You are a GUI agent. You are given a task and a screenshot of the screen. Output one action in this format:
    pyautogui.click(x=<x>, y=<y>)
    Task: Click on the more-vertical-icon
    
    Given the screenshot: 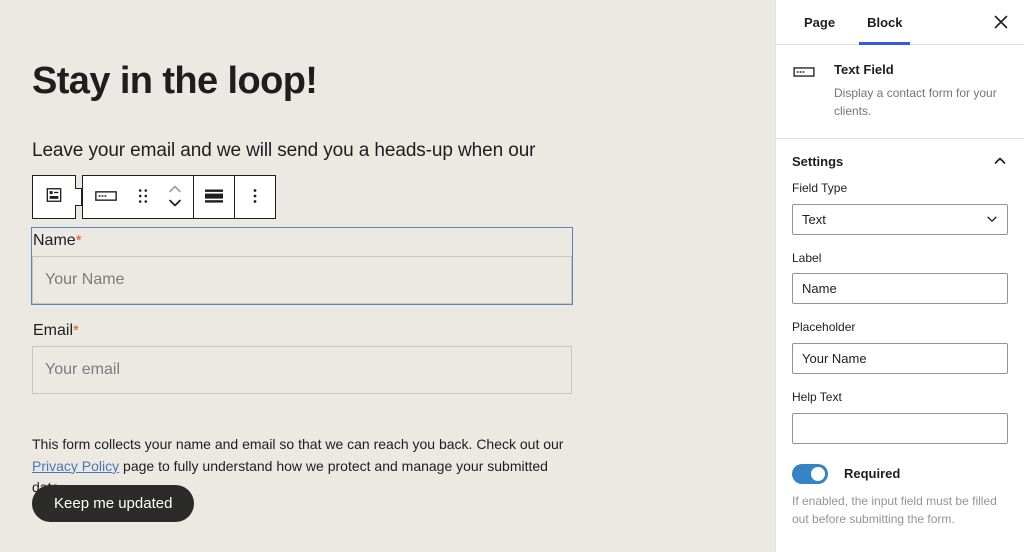 What is the action you would take?
    pyautogui.click(x=255, y=197)
    